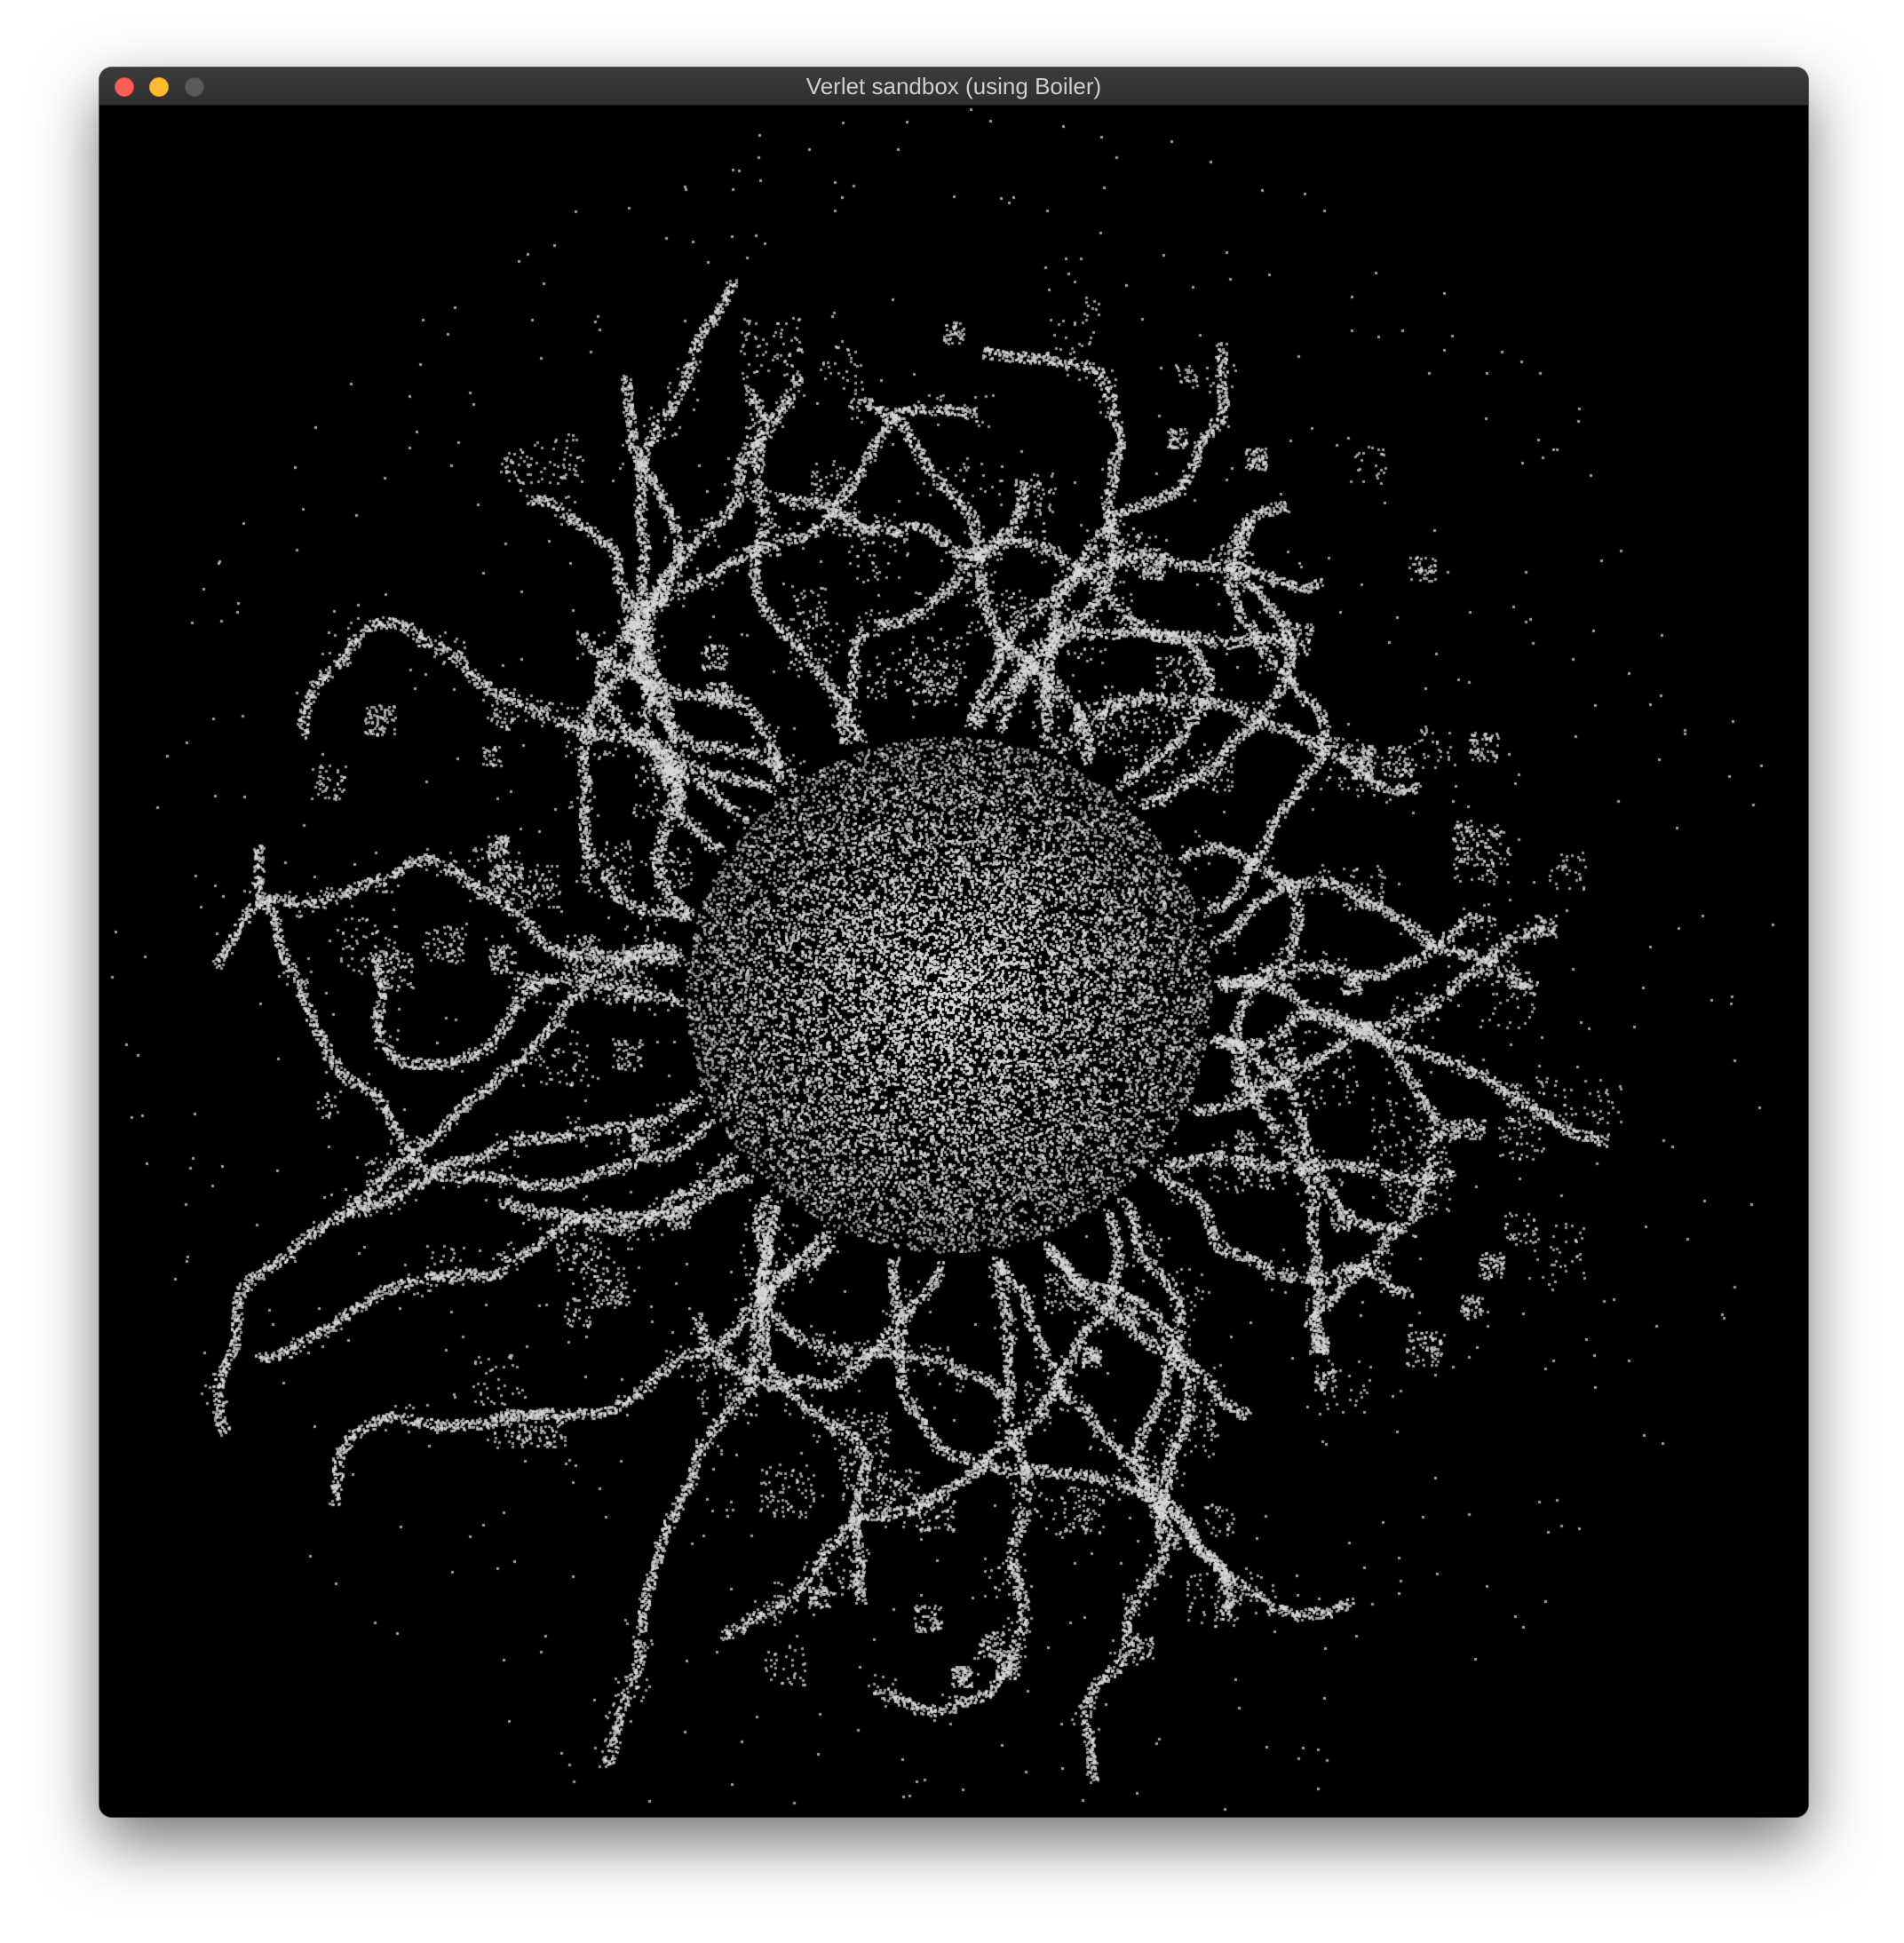 This screenshot has height=1943, width=1904. I want to click on title-bar: Verlet sandbox (using Boiler), so click(953, 86).